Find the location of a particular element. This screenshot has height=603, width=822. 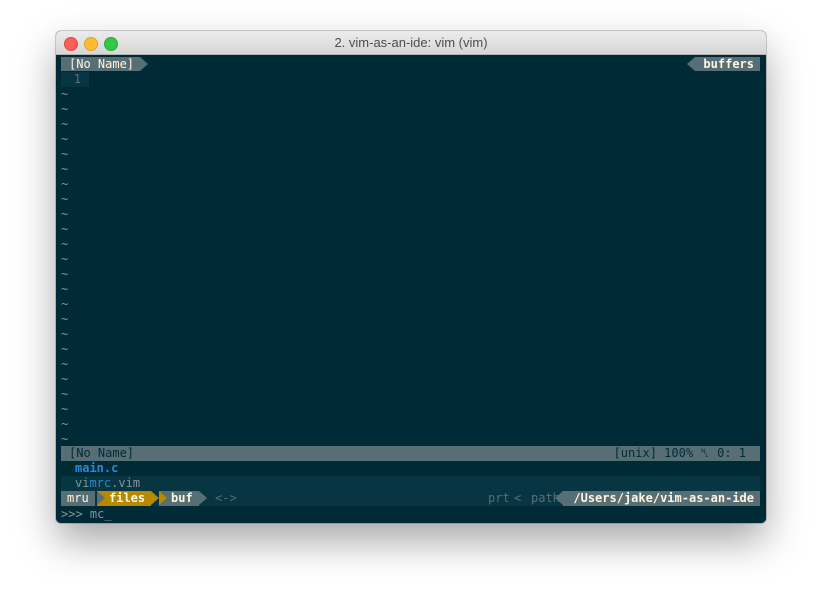

window-title: 2. vim-as-an-ide: vim (vim) is located at coordinates (411, 42).